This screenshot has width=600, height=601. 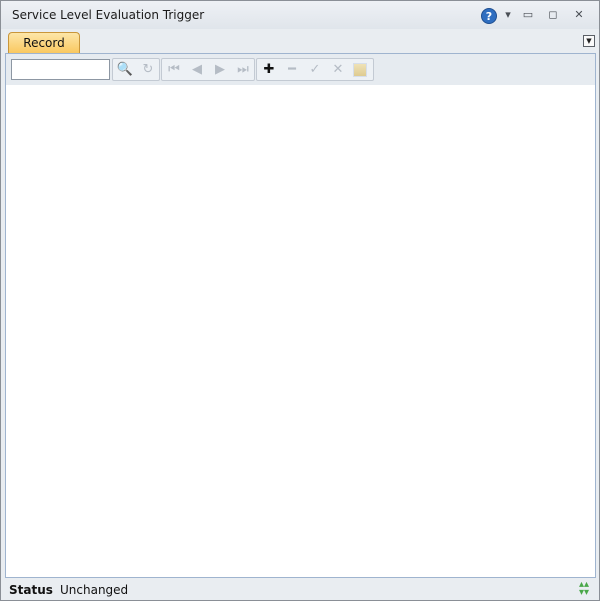 I want to click on search-tool-group: 🔍 ↻, so click(x=136, y=69).